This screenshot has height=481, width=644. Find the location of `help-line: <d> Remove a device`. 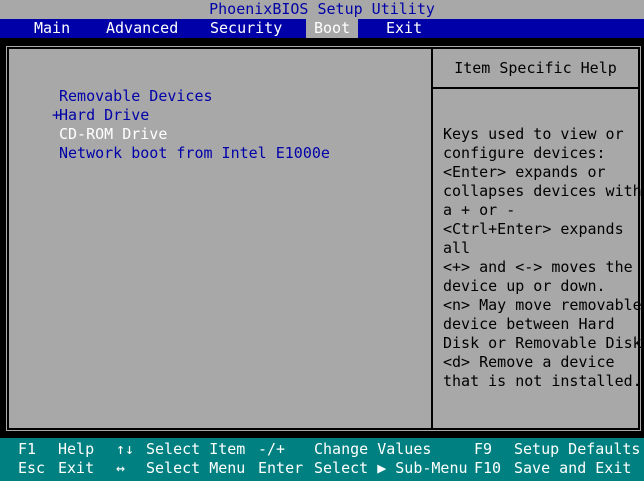

help-line: <d> Remove a device is located at coordinates (529, 362).